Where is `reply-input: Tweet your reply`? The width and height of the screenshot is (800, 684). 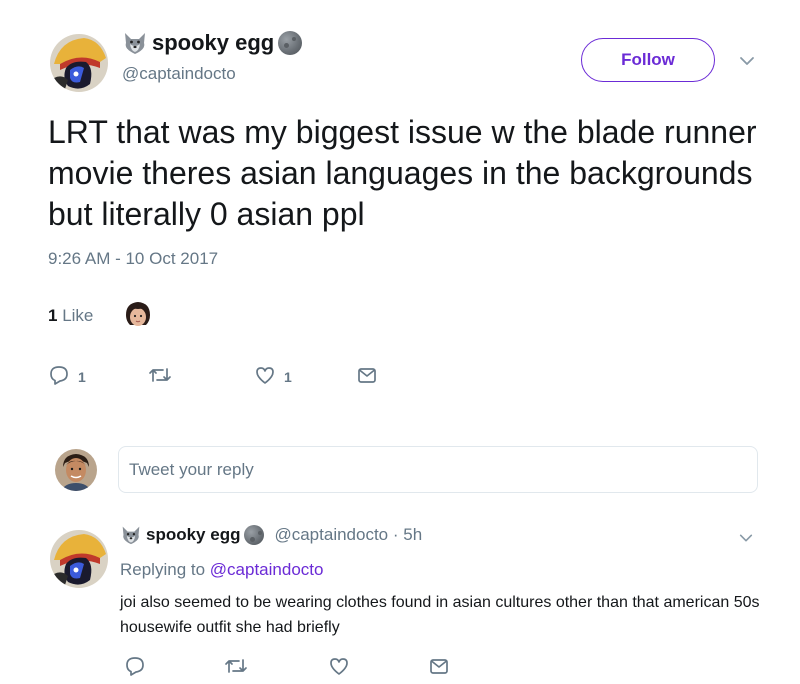 reply-input: Tweet your reply is located at coordinates (438, 469).